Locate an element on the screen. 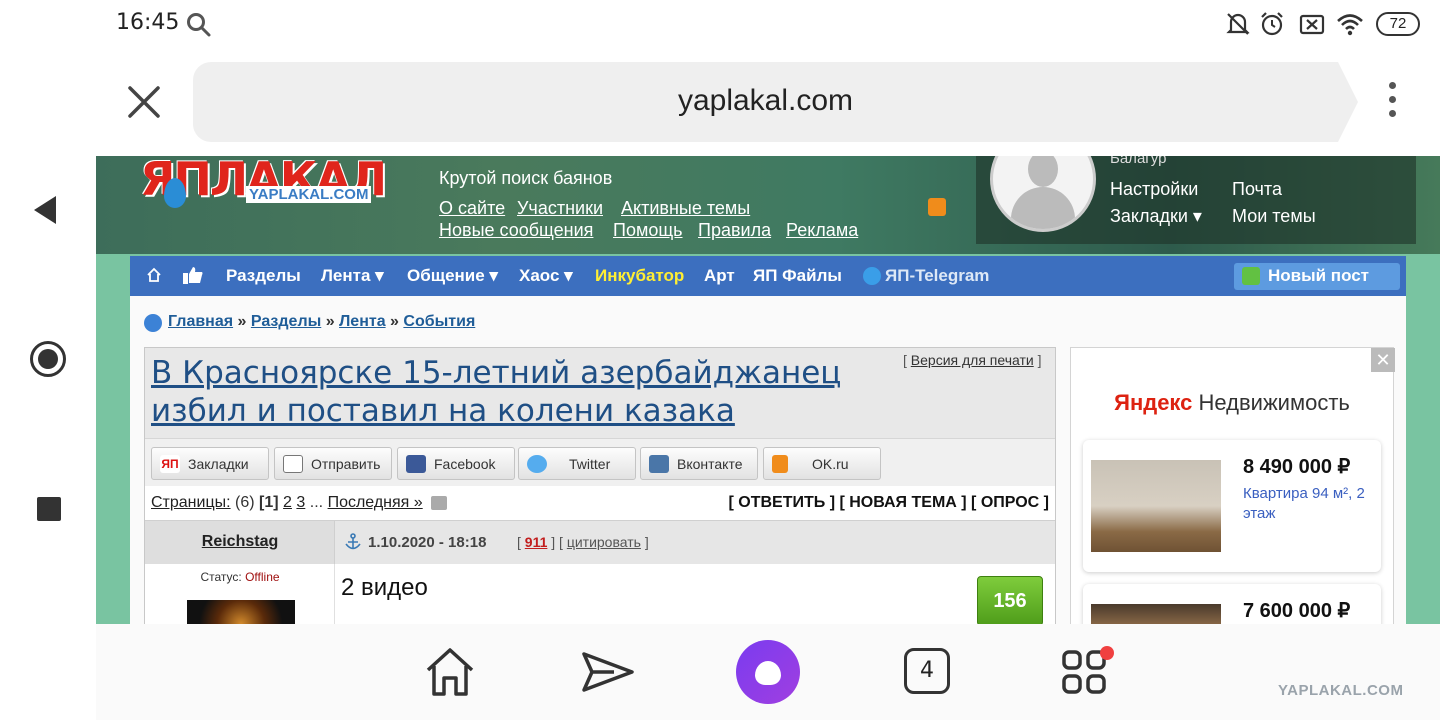 This screenshot has width=1440, height=720. mail-icon is located at coordinates (293, 464).